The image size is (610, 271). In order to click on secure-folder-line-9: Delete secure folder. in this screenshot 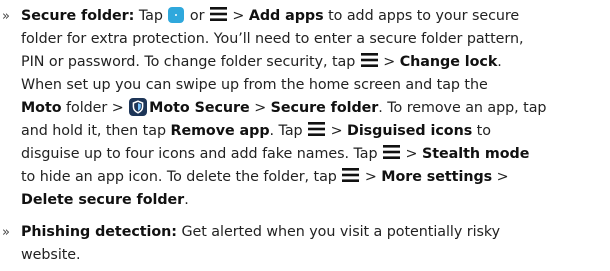, I will do `click(105, 200)`.